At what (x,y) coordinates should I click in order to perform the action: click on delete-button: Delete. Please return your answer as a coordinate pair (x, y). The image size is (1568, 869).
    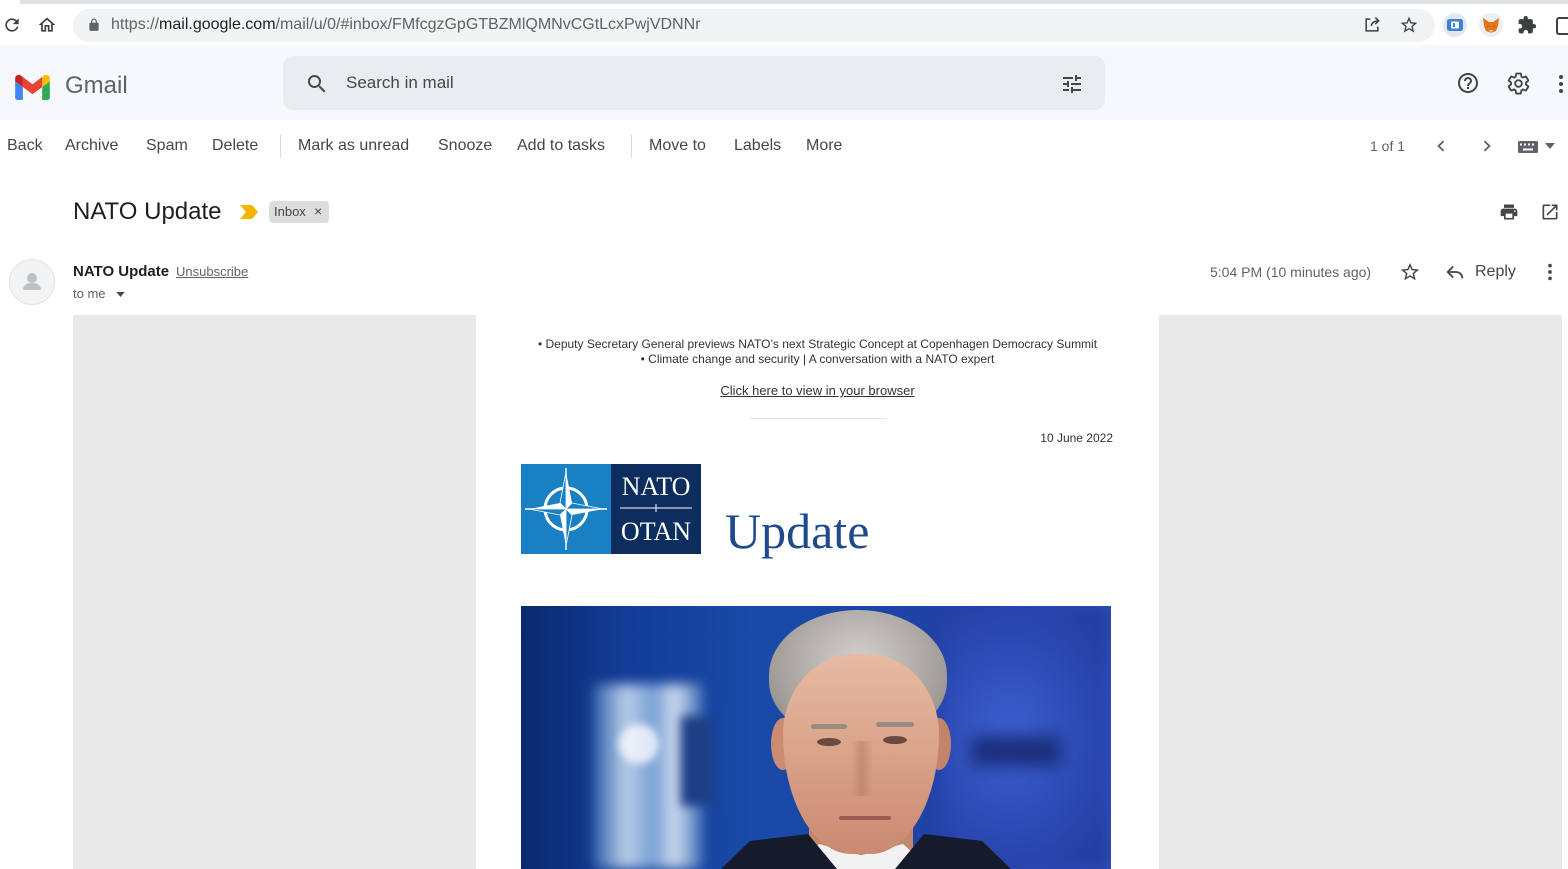
    Looking at the image, I should click on (235, 146).